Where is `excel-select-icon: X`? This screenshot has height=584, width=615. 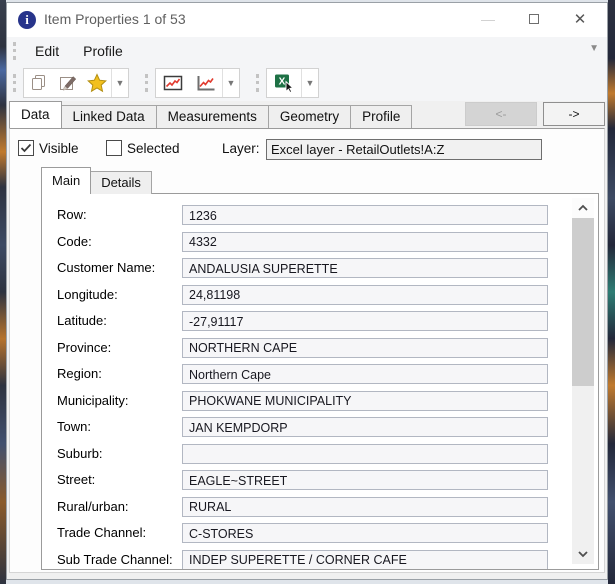
excel-select-icon: X is located at coordinates (284, 83).